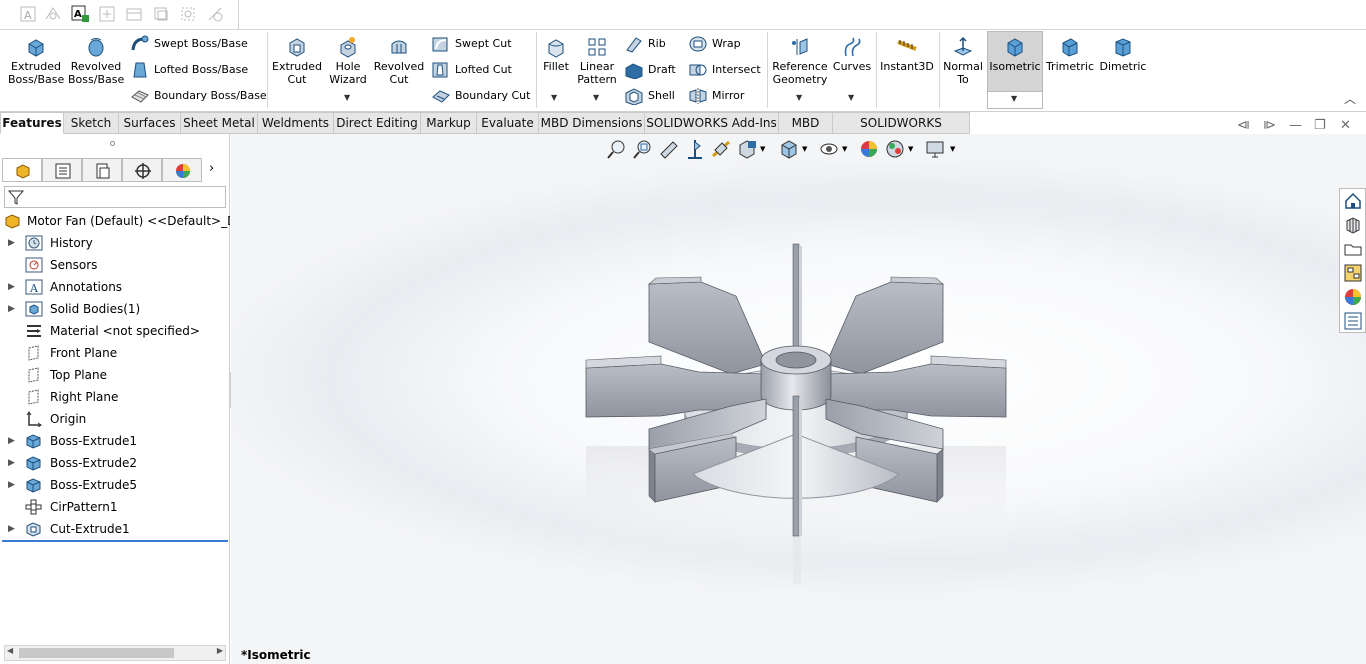 This screenshot has width=1366, height=664. Describe the element at coordinates (851, 97) in the screenshot. I see `curves-dropdown-icon: ▼` at that location.